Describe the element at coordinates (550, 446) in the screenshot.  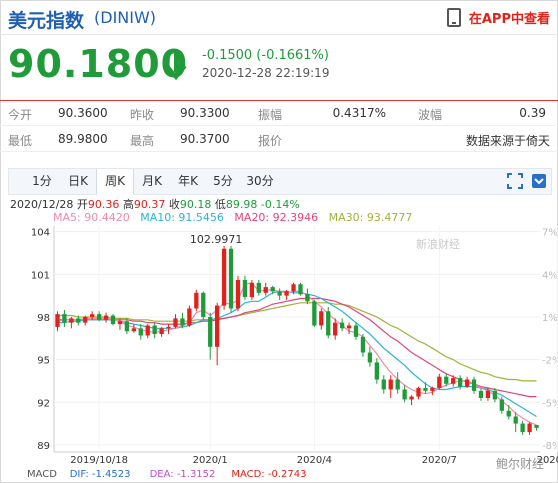
I see `pct-tick-label: -8%` at that location.